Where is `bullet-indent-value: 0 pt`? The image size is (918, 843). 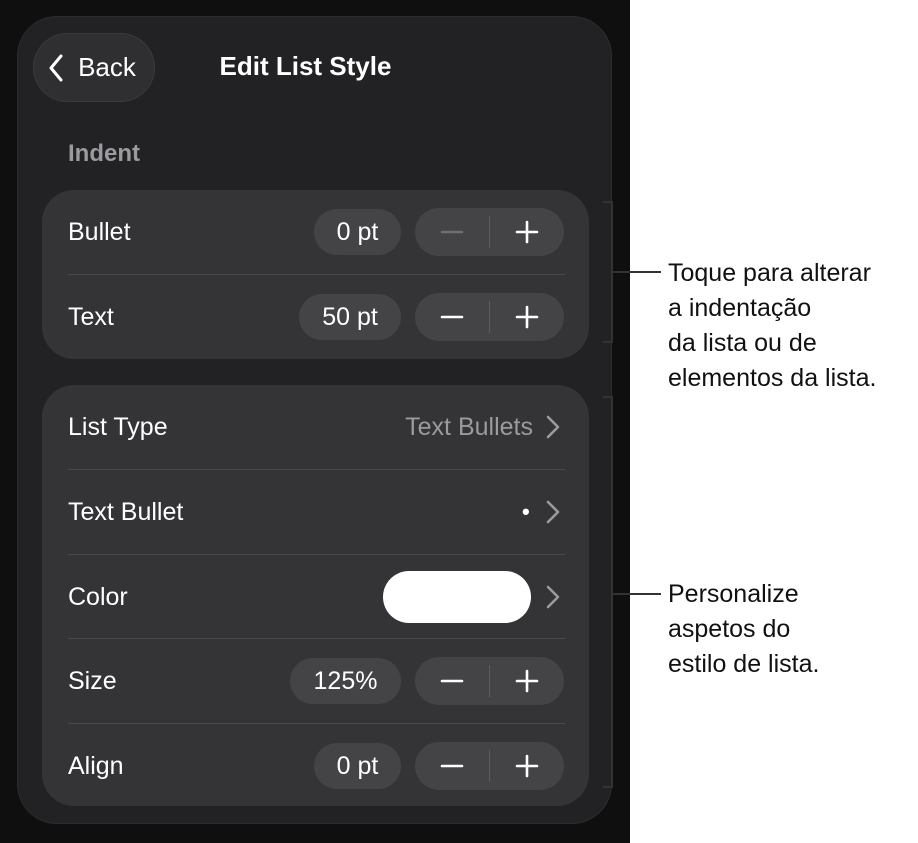
bullet-indent-value: 0 pt is located at coordinates (357, 232).